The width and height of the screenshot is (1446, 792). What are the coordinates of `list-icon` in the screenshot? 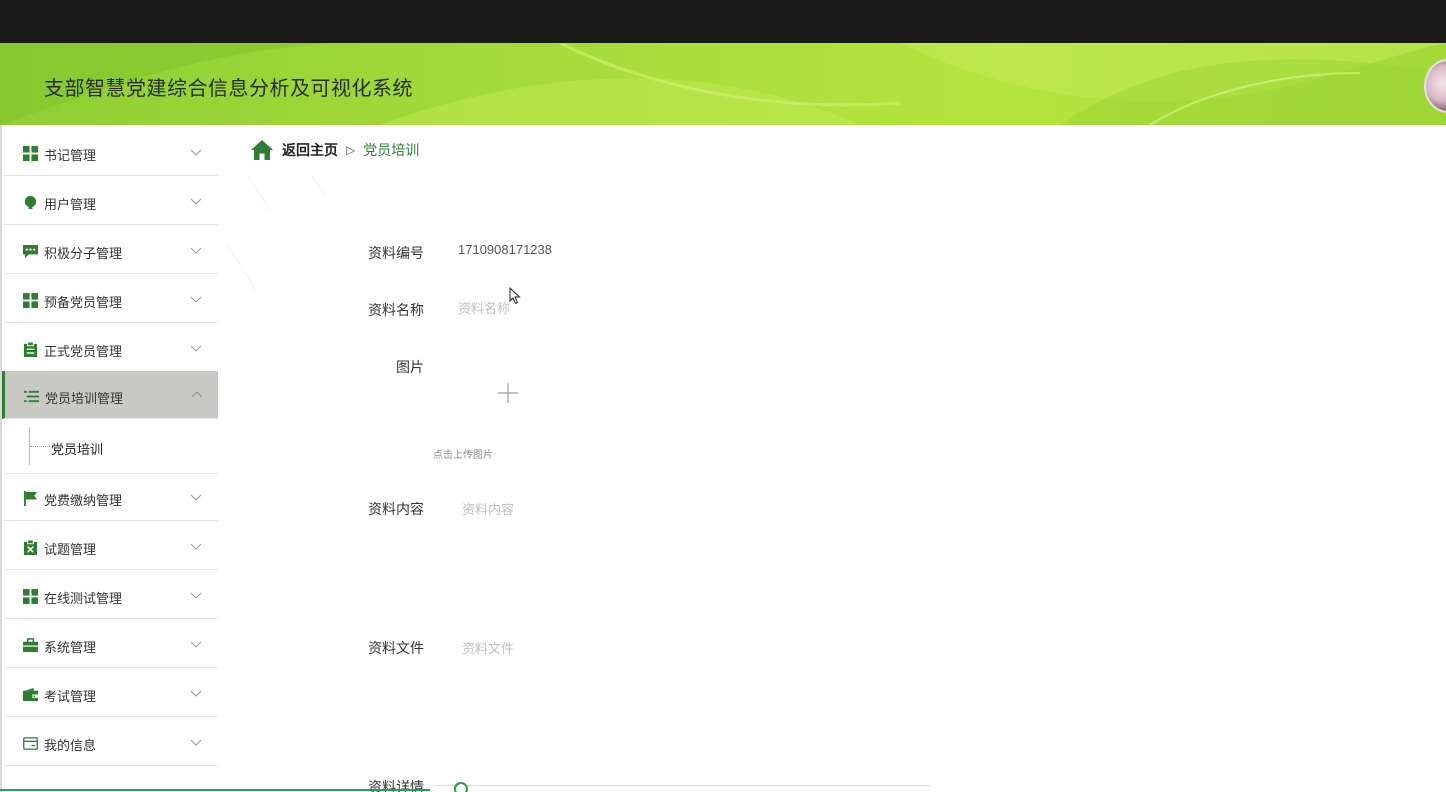 It's located at (31, 396).